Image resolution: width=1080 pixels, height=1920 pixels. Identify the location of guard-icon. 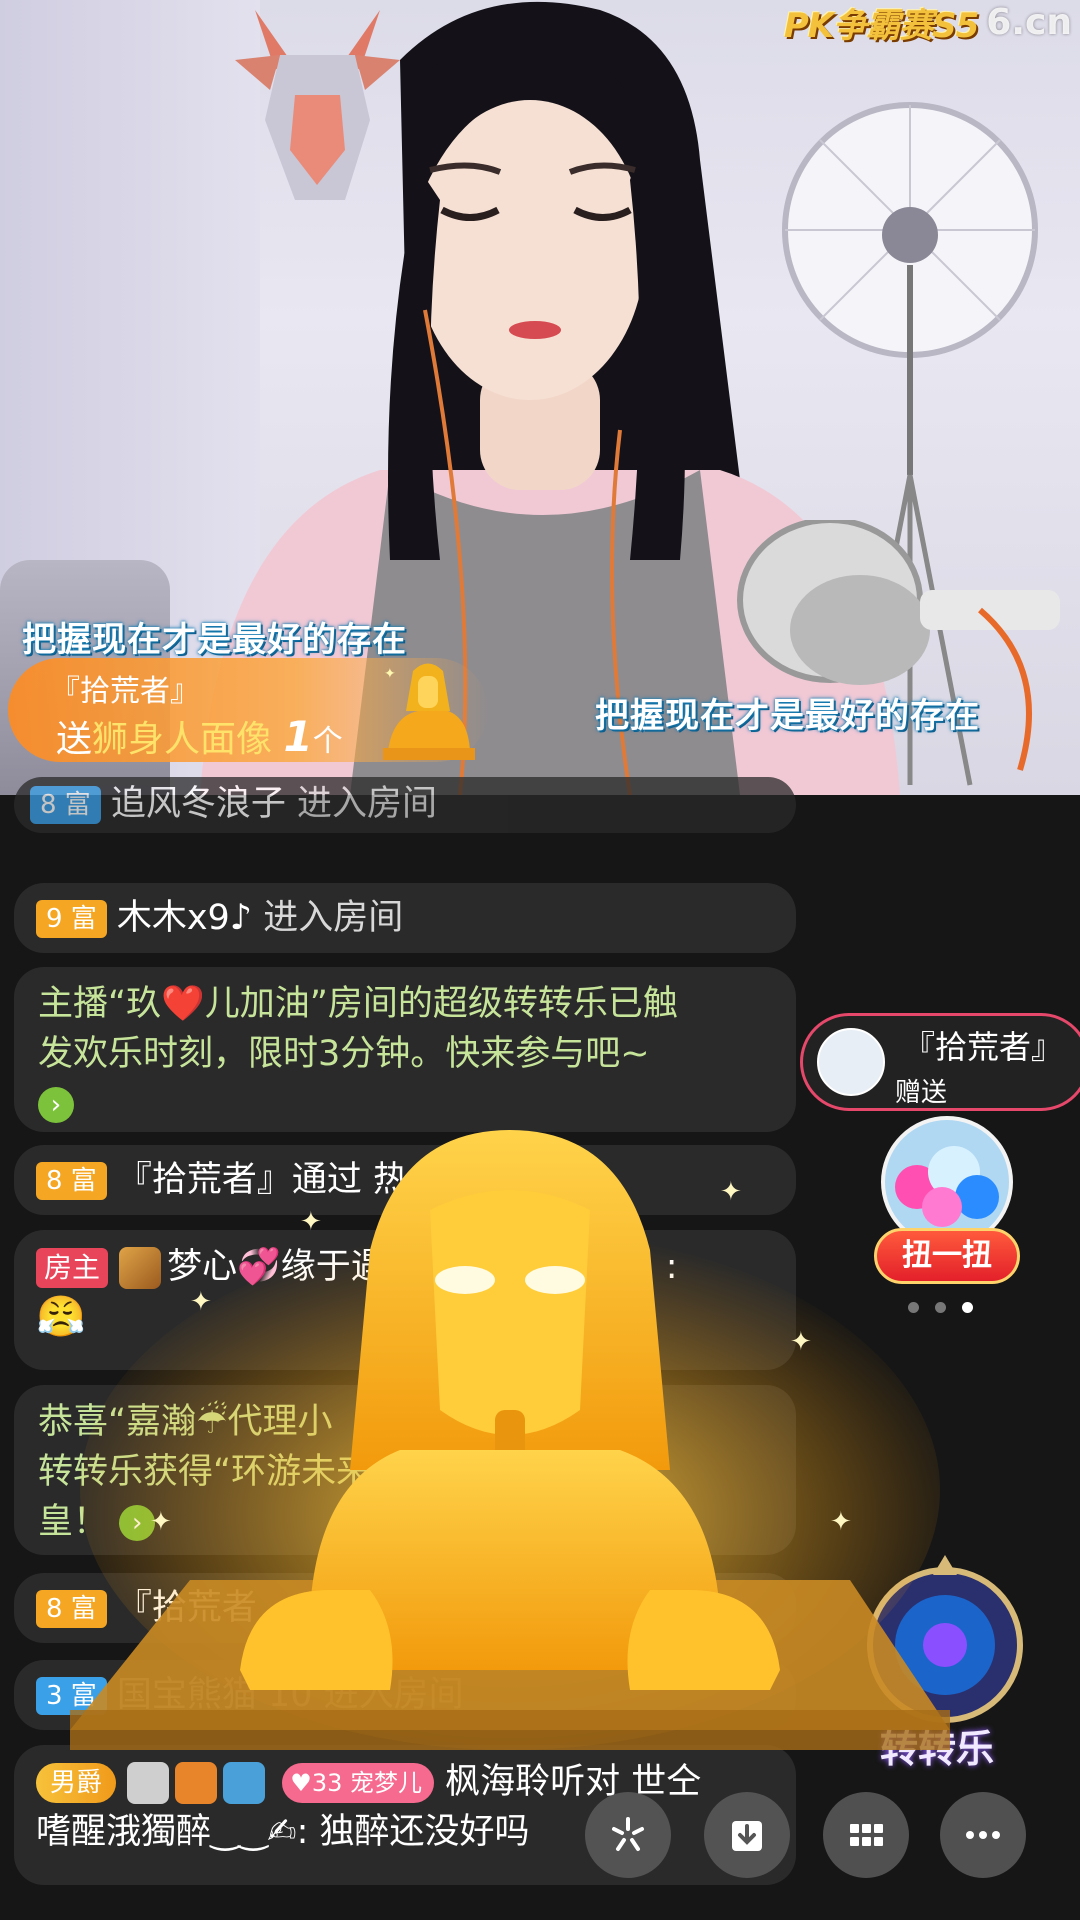
(148, 1783).